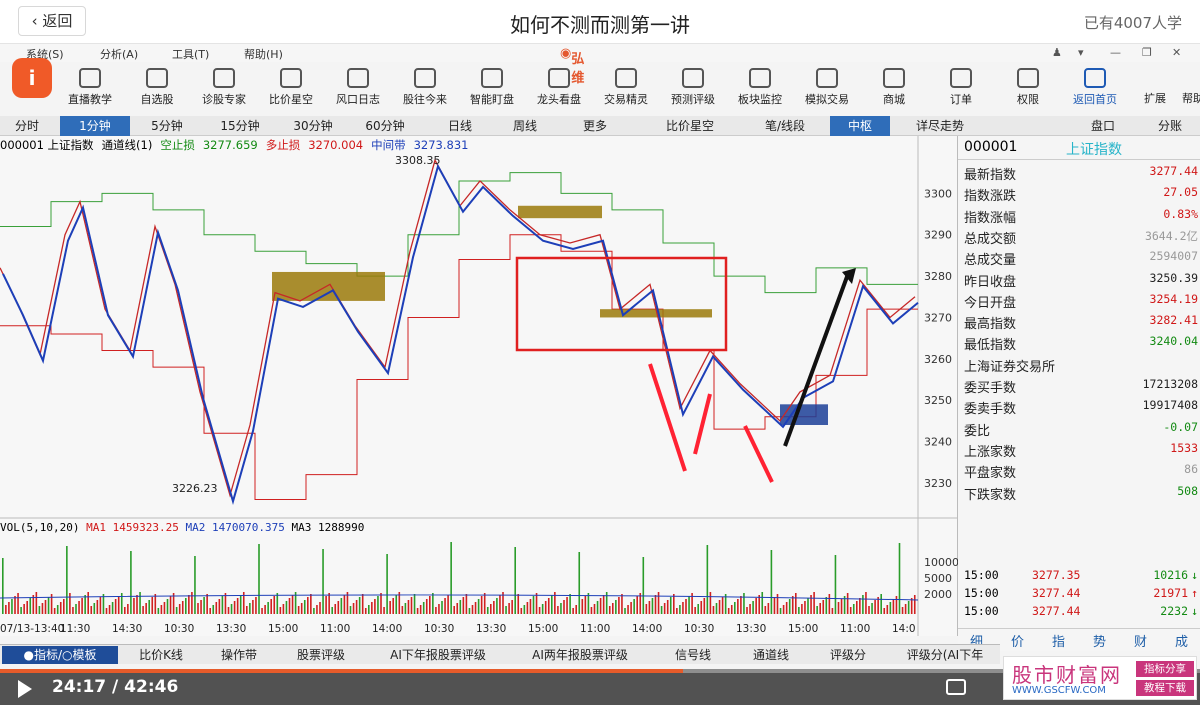 This screenshot has width=1200, height=705. Describe the element at coordinates (1082, 238) in the screenshot. I see `quote-row: 总成交额 3644.2亿` at that location.